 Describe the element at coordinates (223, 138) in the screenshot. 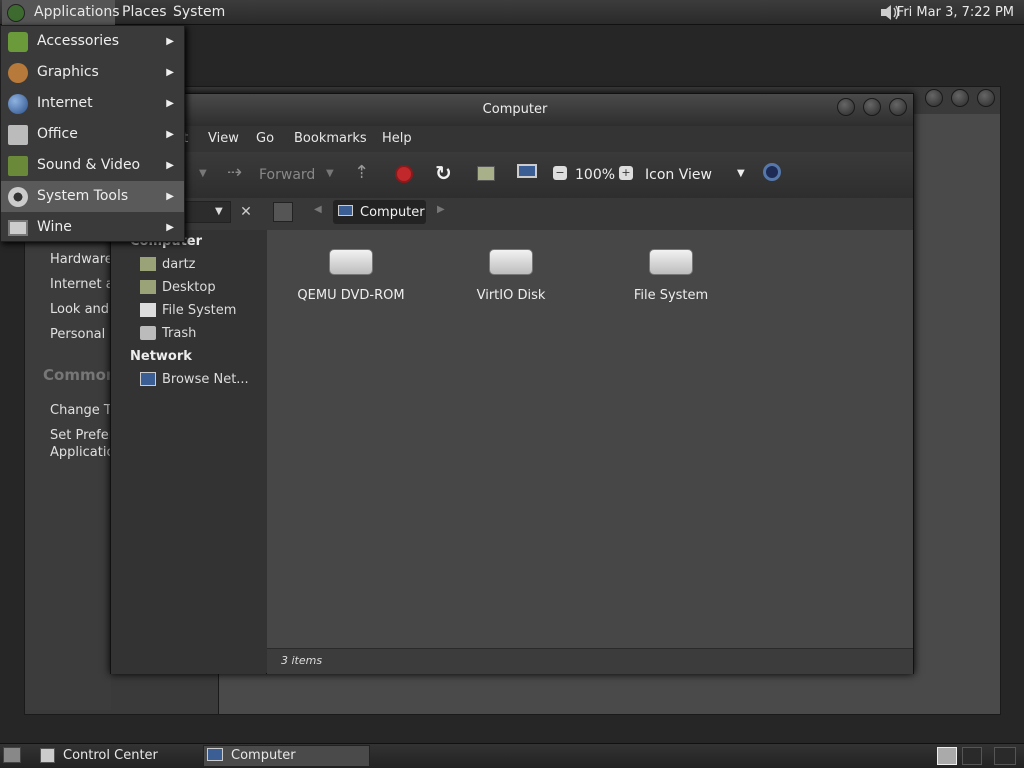

I see `menu-view: View` at that location.